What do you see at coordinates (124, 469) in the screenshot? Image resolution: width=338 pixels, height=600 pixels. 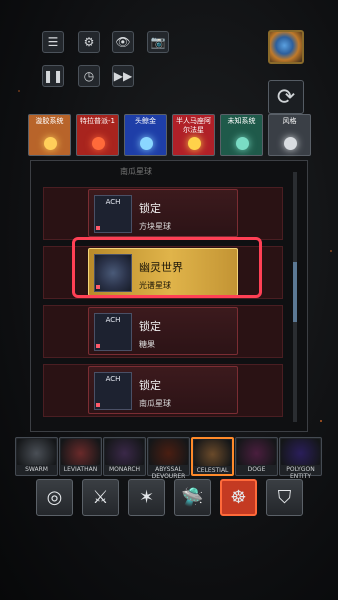 I see `monster-label: MONARCH` at bounding box center [124, 469].